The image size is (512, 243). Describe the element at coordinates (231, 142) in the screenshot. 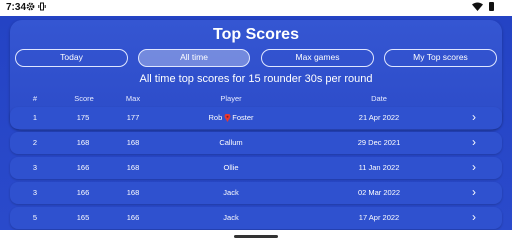

I see `row-player: Callum` at that location.